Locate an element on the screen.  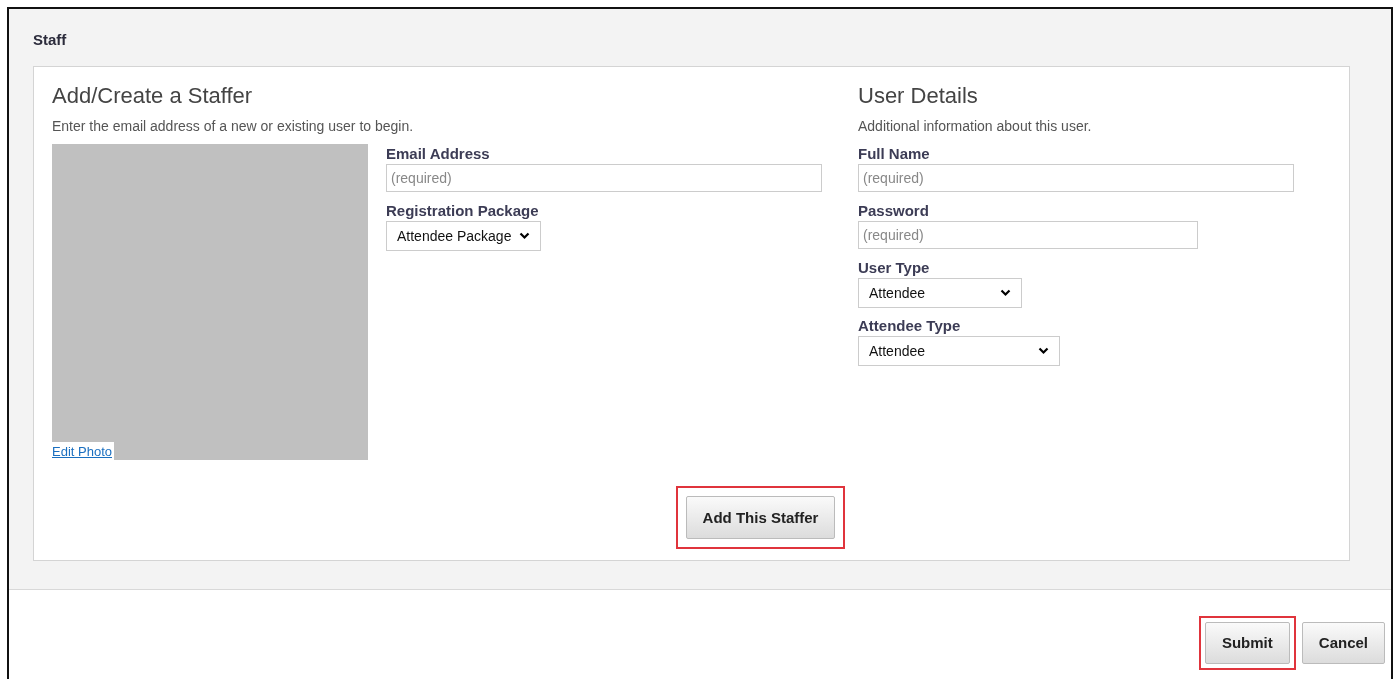
field-label: Password is located at coordinates (893, 211).